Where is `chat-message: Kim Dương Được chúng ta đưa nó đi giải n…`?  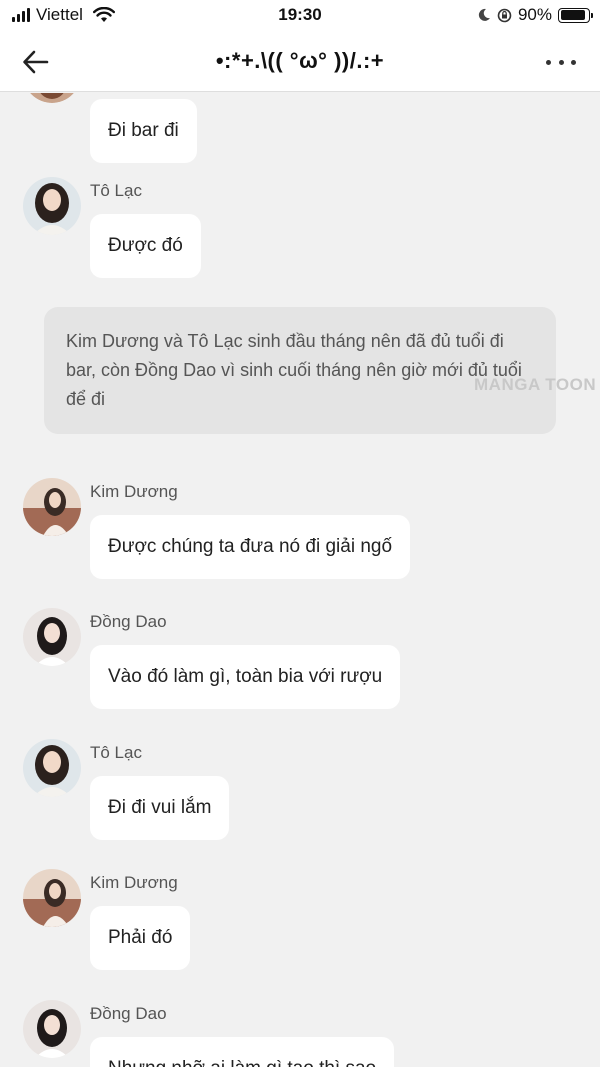 chat-message: Kim Dương Được chúng ta đưa nó đi giải n… is located at coordinates (300, 533).